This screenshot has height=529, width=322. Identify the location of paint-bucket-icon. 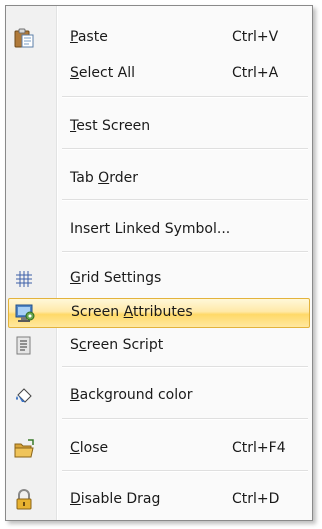
(24, 396).